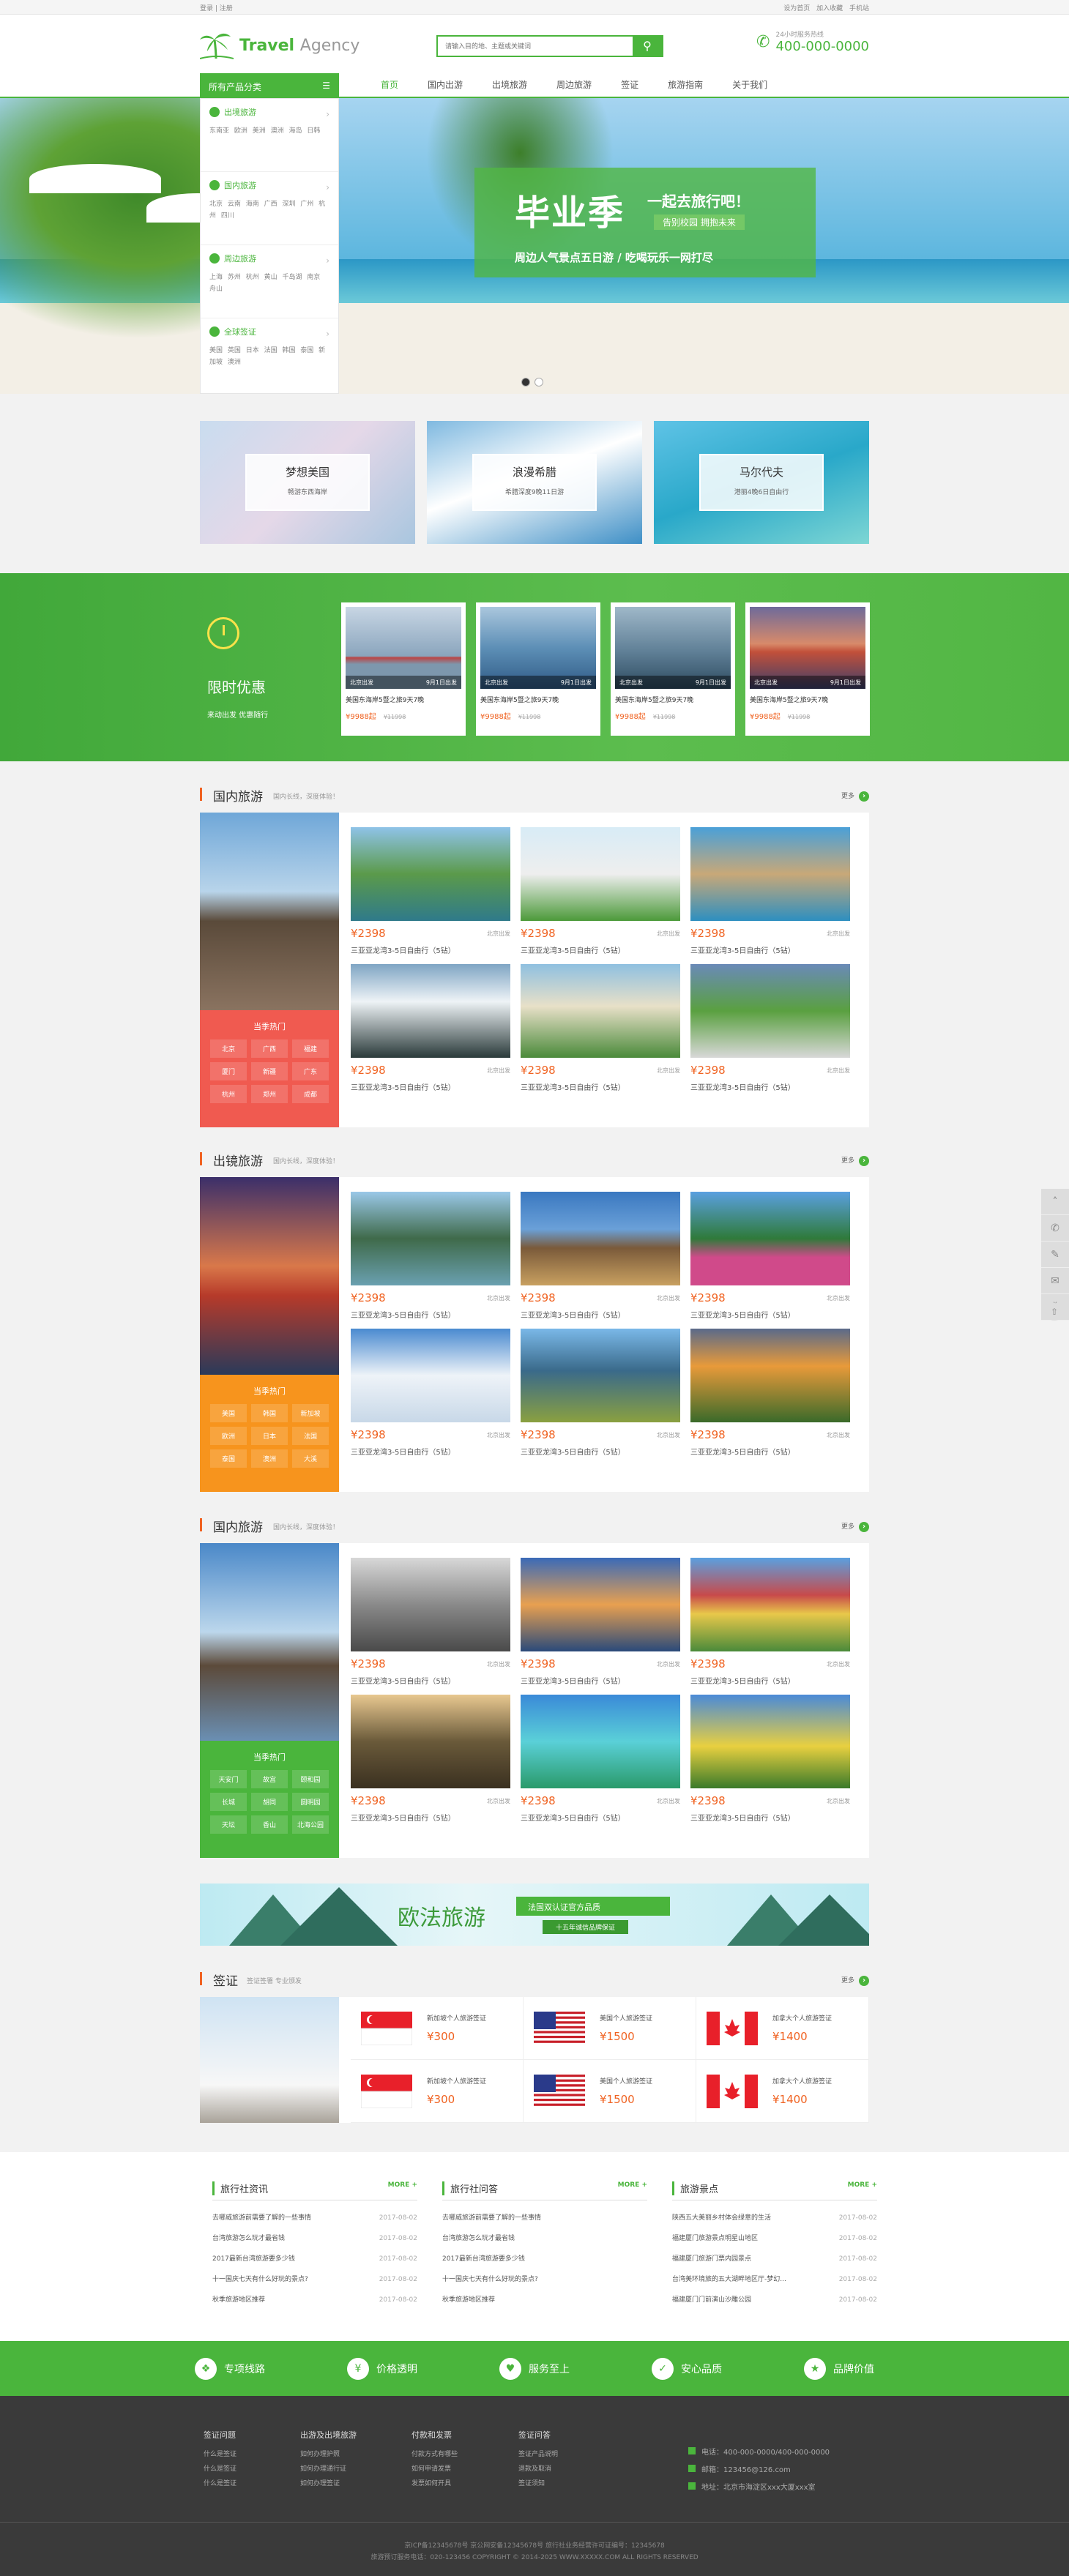 This screenshot has height=2576, width=1069. I want to click on category-group: 周边旅游 上海 苏州 杭州 黄山 千岛湖 南京 舟山 ›, so click(269, 281).